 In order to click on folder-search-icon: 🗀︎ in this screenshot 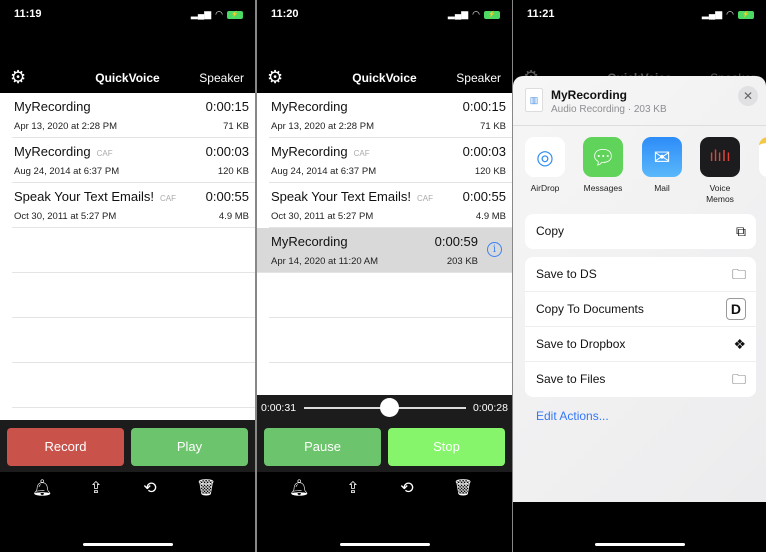, I will do `click(739, 274)`.